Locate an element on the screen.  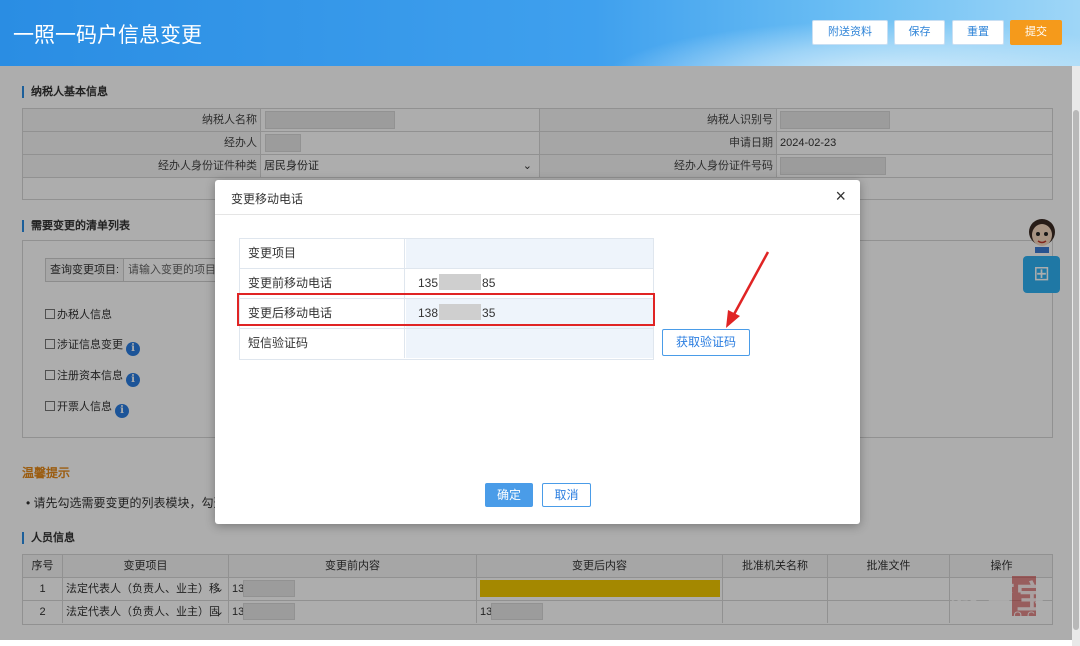
confirm-button: 确定 is located at coordinates (509, 495).